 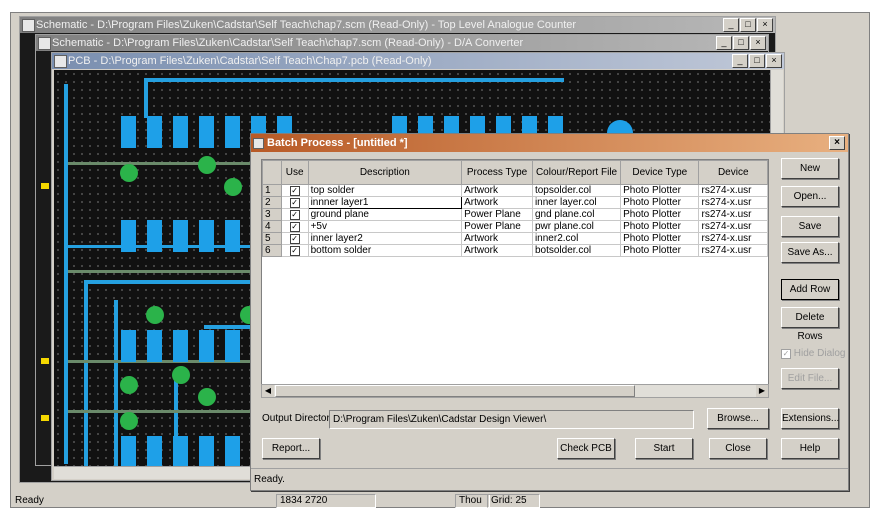 I want to click on row-number: 3, so click(x=272, y=214).